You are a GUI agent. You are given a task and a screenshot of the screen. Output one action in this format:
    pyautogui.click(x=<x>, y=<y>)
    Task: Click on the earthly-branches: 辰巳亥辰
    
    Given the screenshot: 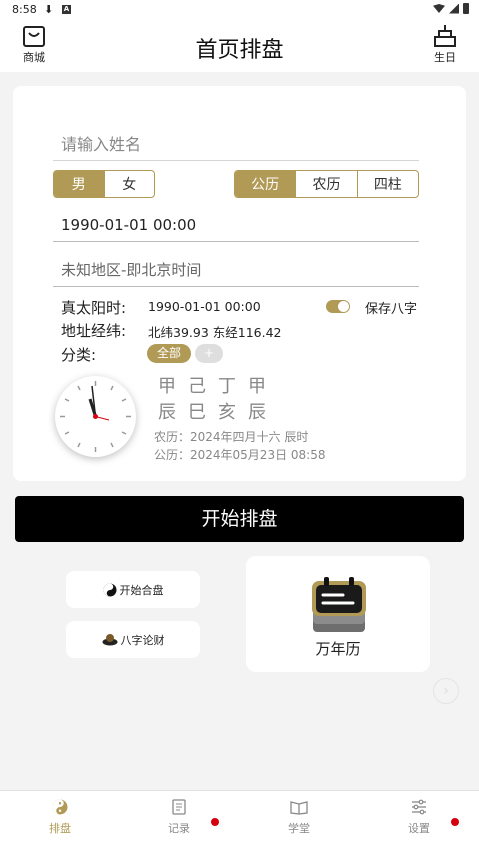 What is the action you would take?
    pyautogui.click(x=218, y=412)
    